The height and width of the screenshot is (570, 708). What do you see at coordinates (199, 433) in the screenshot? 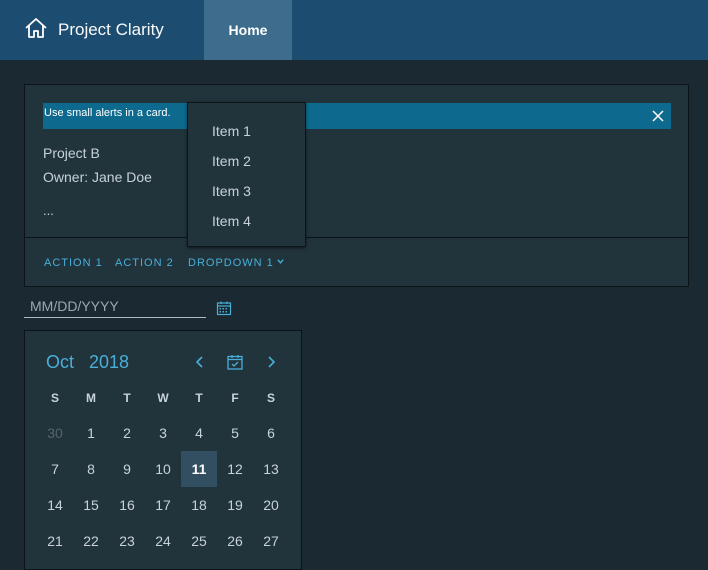
I see `calendar-day: 4` at bounding box center [199, 433].